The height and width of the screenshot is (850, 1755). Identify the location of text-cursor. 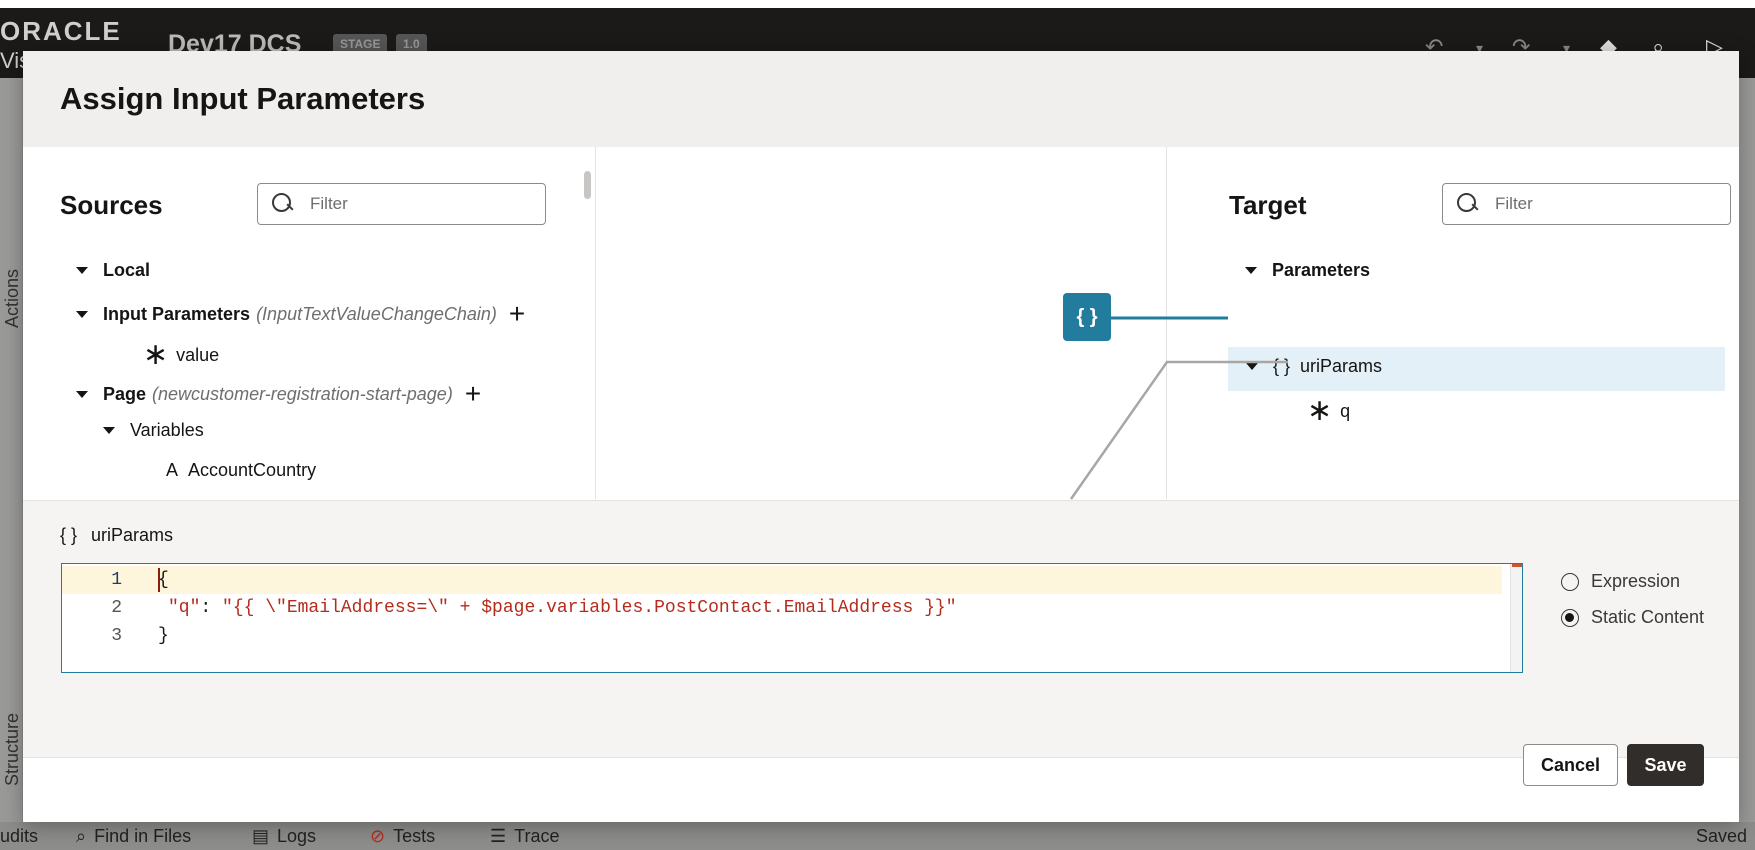
(159, 580).